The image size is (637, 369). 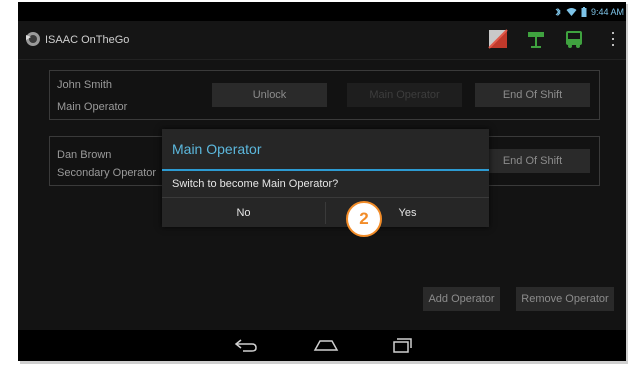 I want to click on no-button: No, so click(x=243, y=213).